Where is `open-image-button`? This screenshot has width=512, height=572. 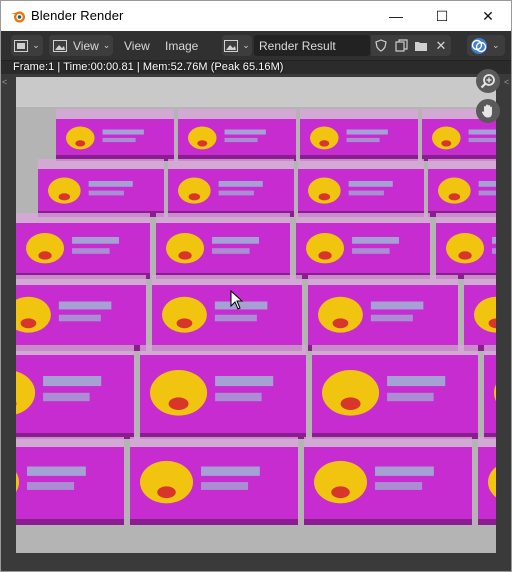 open-image-button is located at coordinates (421, 45).